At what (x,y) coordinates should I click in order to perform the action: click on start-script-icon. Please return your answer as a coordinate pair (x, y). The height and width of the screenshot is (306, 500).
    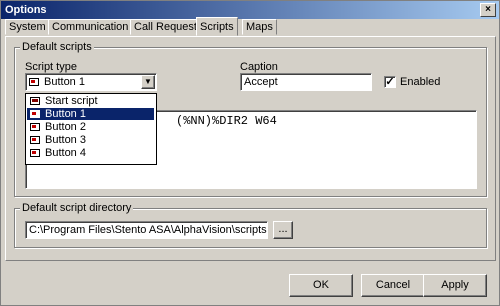
    Looking at the image, I should click on (35, 101).